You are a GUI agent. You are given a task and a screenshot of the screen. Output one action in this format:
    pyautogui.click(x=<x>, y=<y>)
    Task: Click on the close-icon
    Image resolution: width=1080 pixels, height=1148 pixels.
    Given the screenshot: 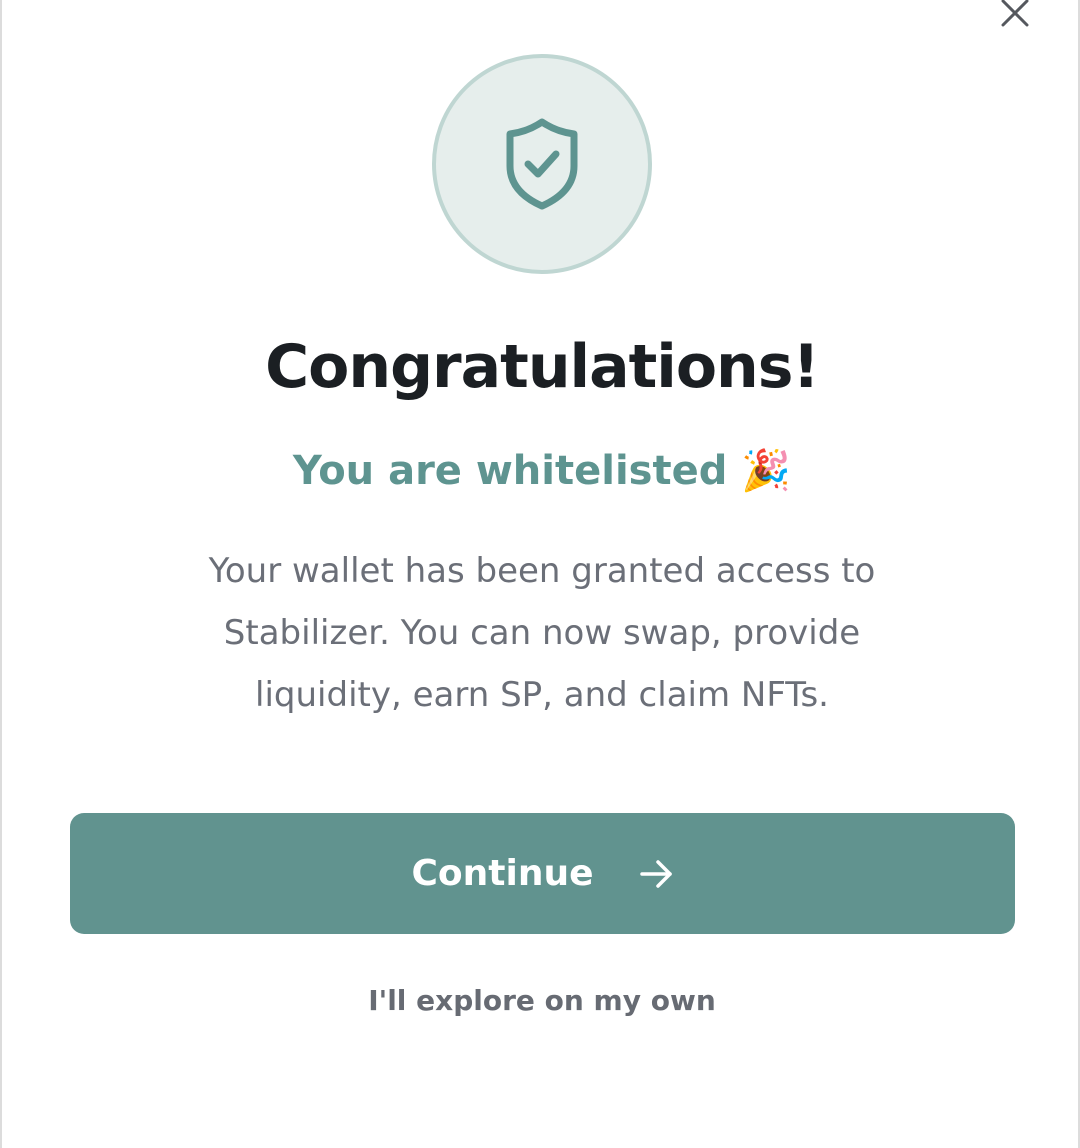 What is the action you would take?
    pyautogui.click(x=1015, y=13)
    